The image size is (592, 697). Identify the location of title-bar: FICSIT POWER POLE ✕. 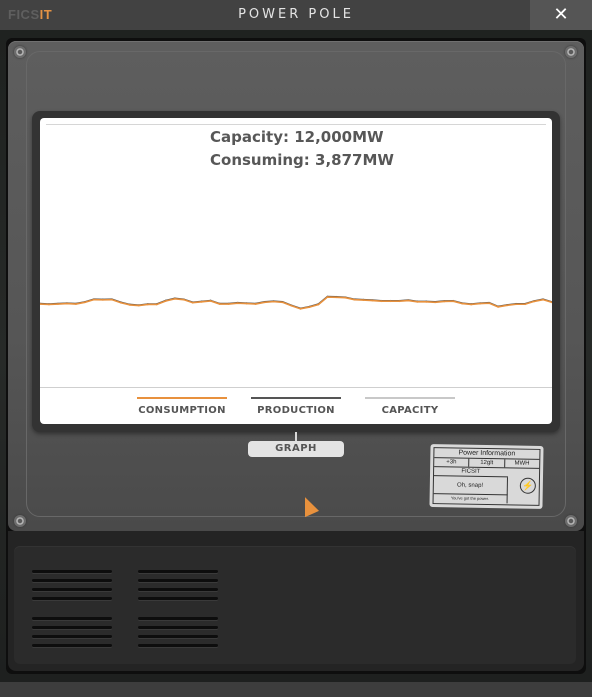
(296, 15).